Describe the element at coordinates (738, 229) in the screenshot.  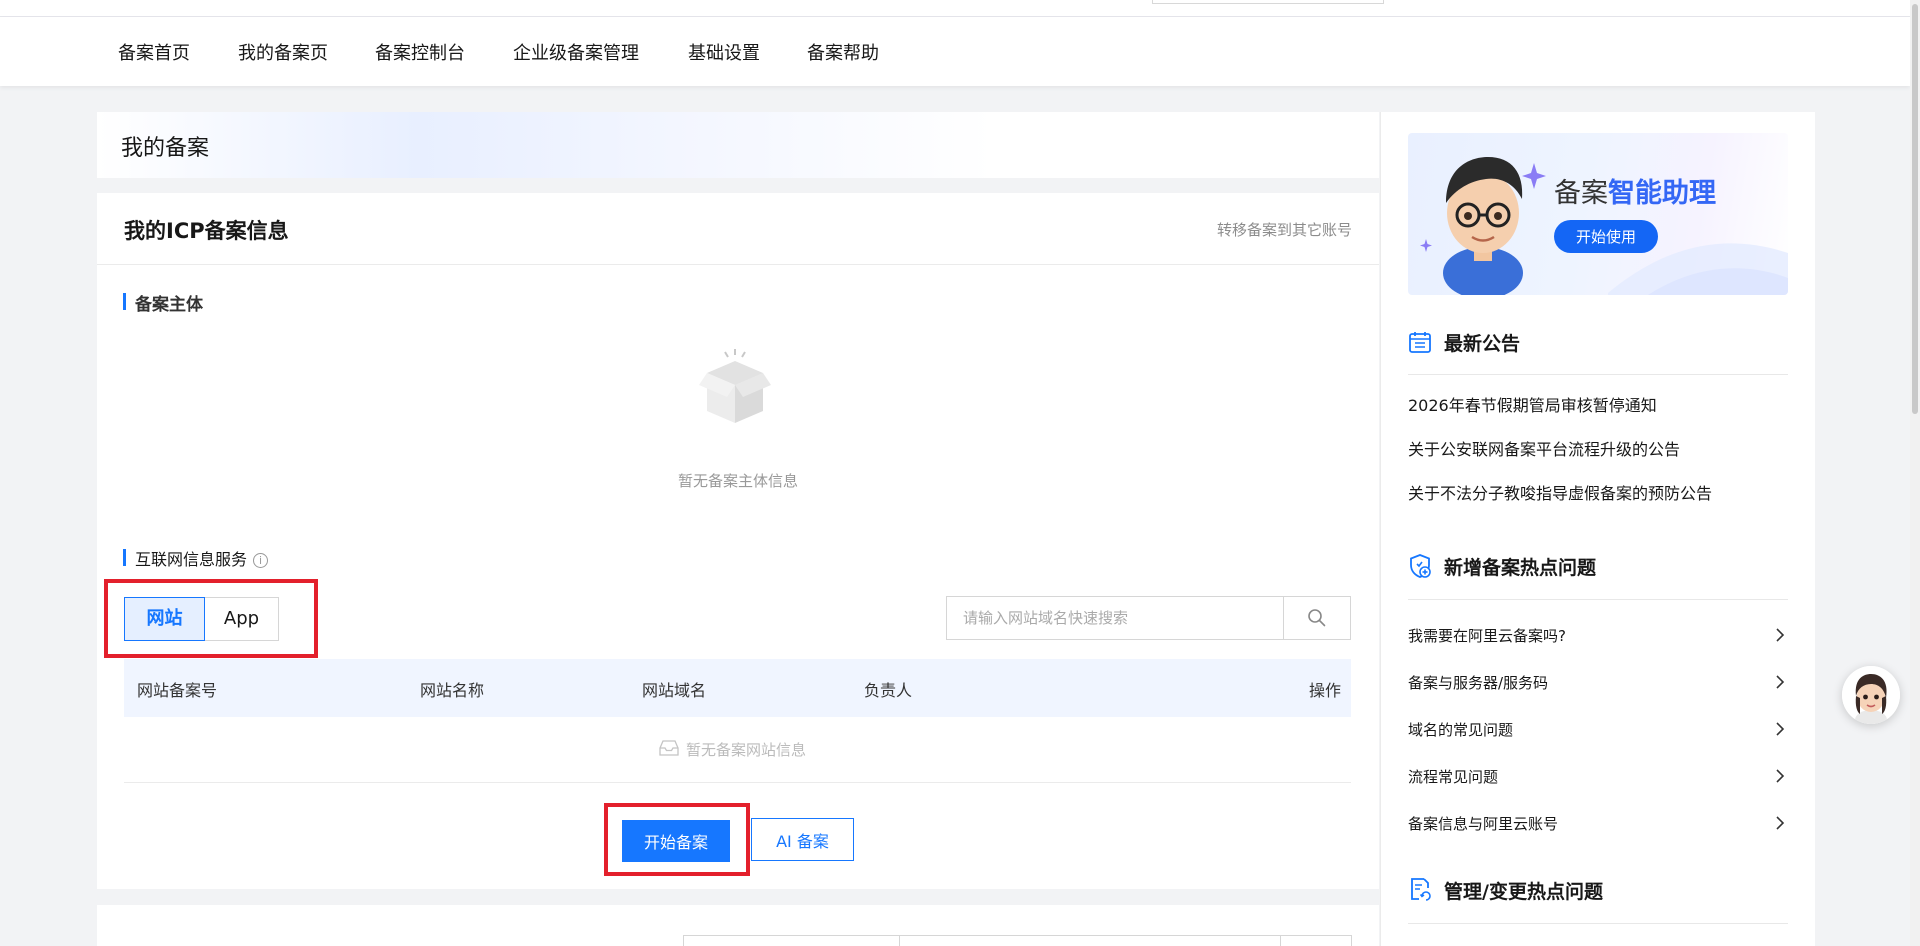
I see `card-header: 我的ICP备案信息 转移备案到其它账号` at that location.